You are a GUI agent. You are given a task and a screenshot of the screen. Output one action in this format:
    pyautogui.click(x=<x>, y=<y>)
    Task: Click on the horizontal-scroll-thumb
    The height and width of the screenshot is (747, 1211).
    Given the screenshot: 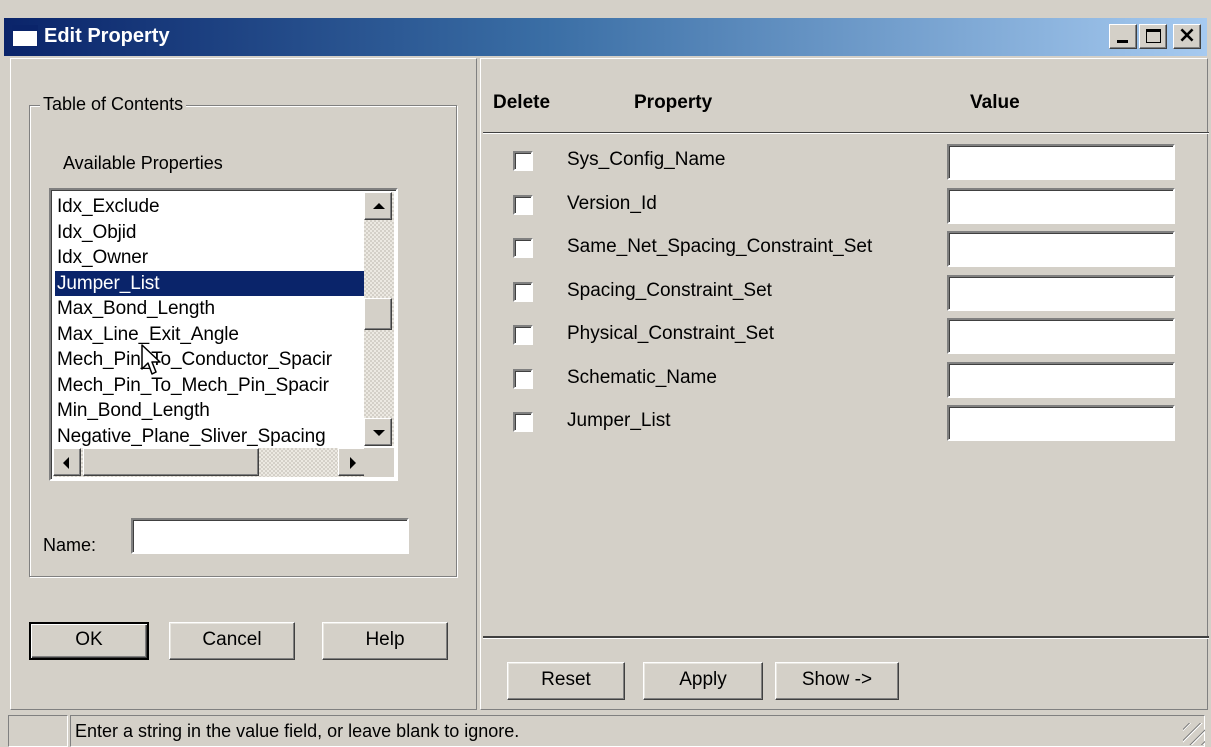 What is the action you would take?
    pyautogui.click(x=171, y=462)
    